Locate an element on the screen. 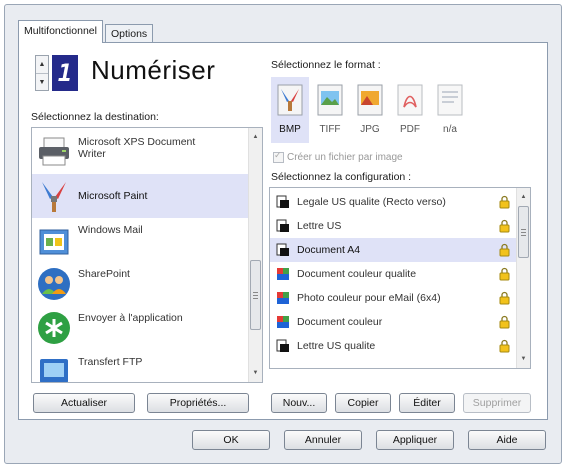  config-label: Document couleur qualite is located at coordinates (357, 274).